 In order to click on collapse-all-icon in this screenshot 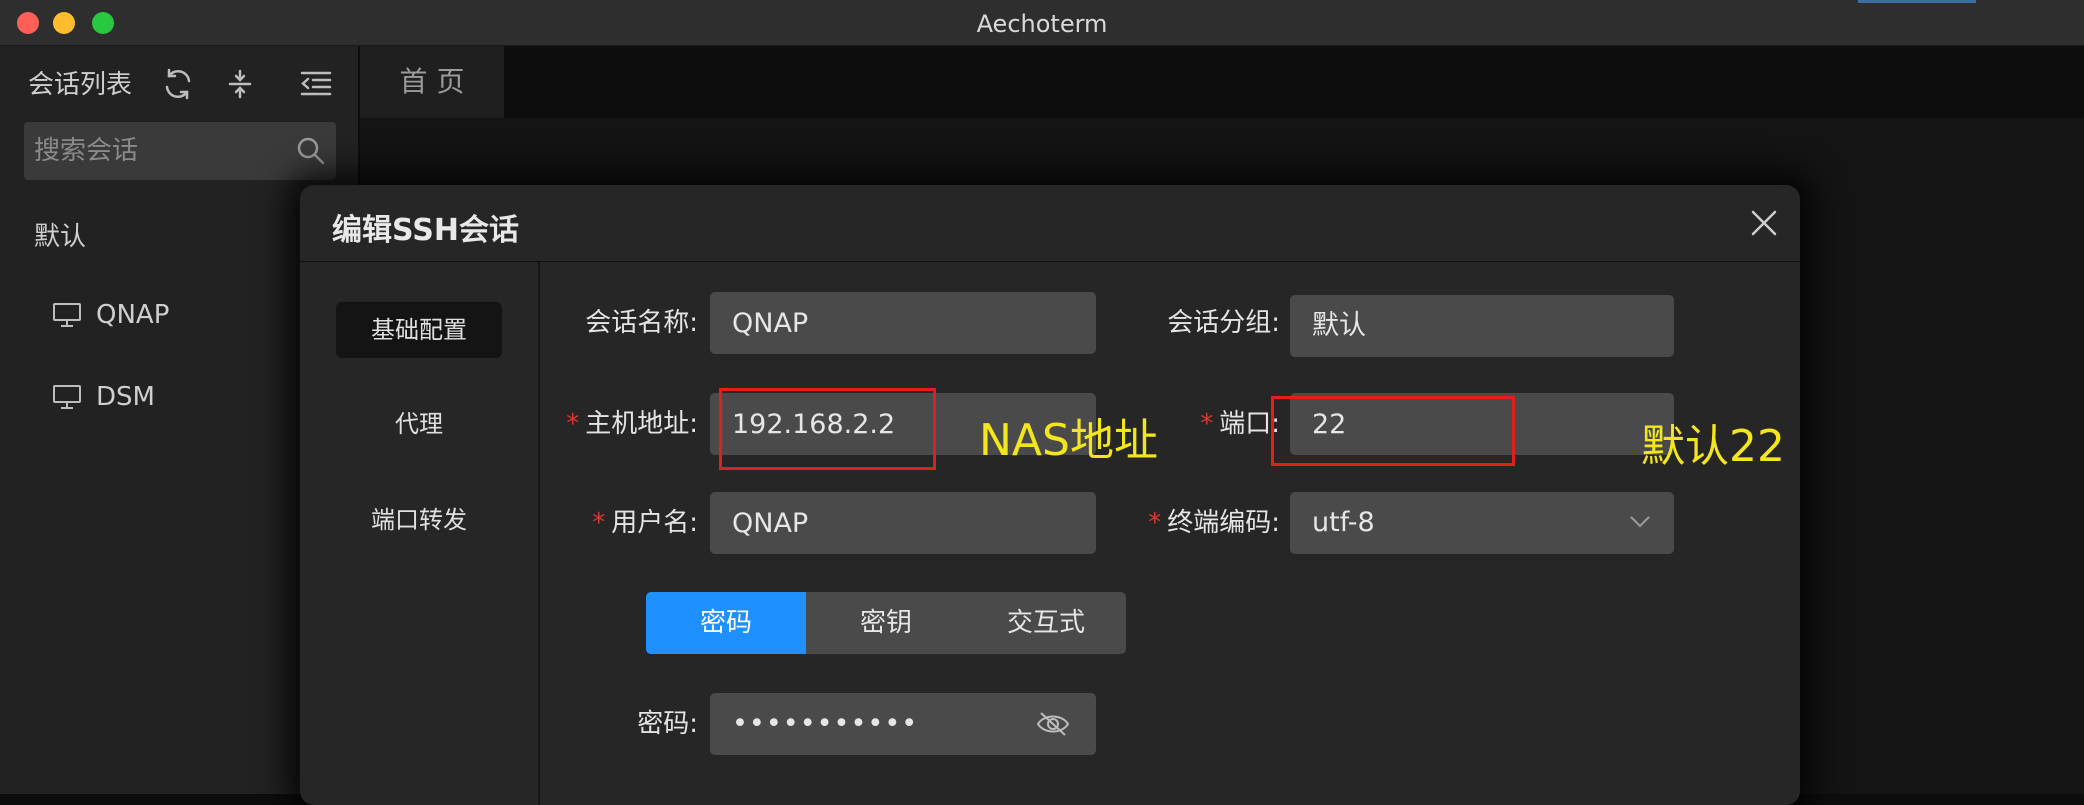, I will do `click(240, 84)`.